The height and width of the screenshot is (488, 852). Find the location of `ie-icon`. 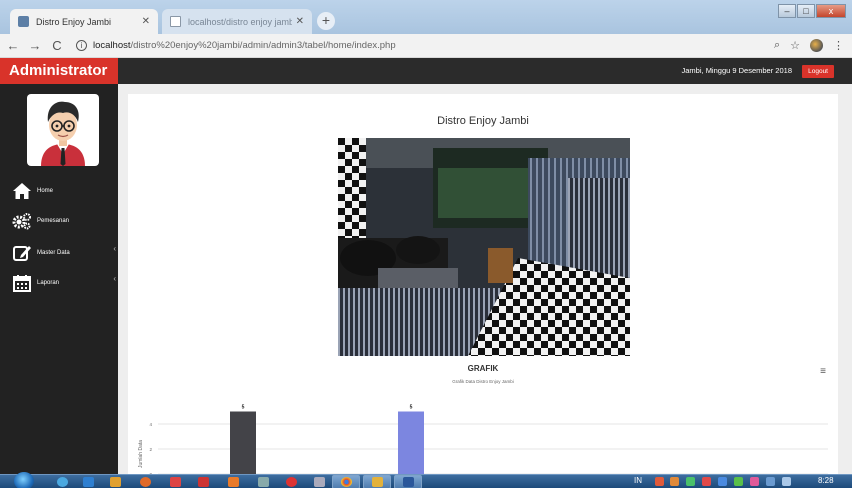

ie-icon is located at coordinates (62, 482).